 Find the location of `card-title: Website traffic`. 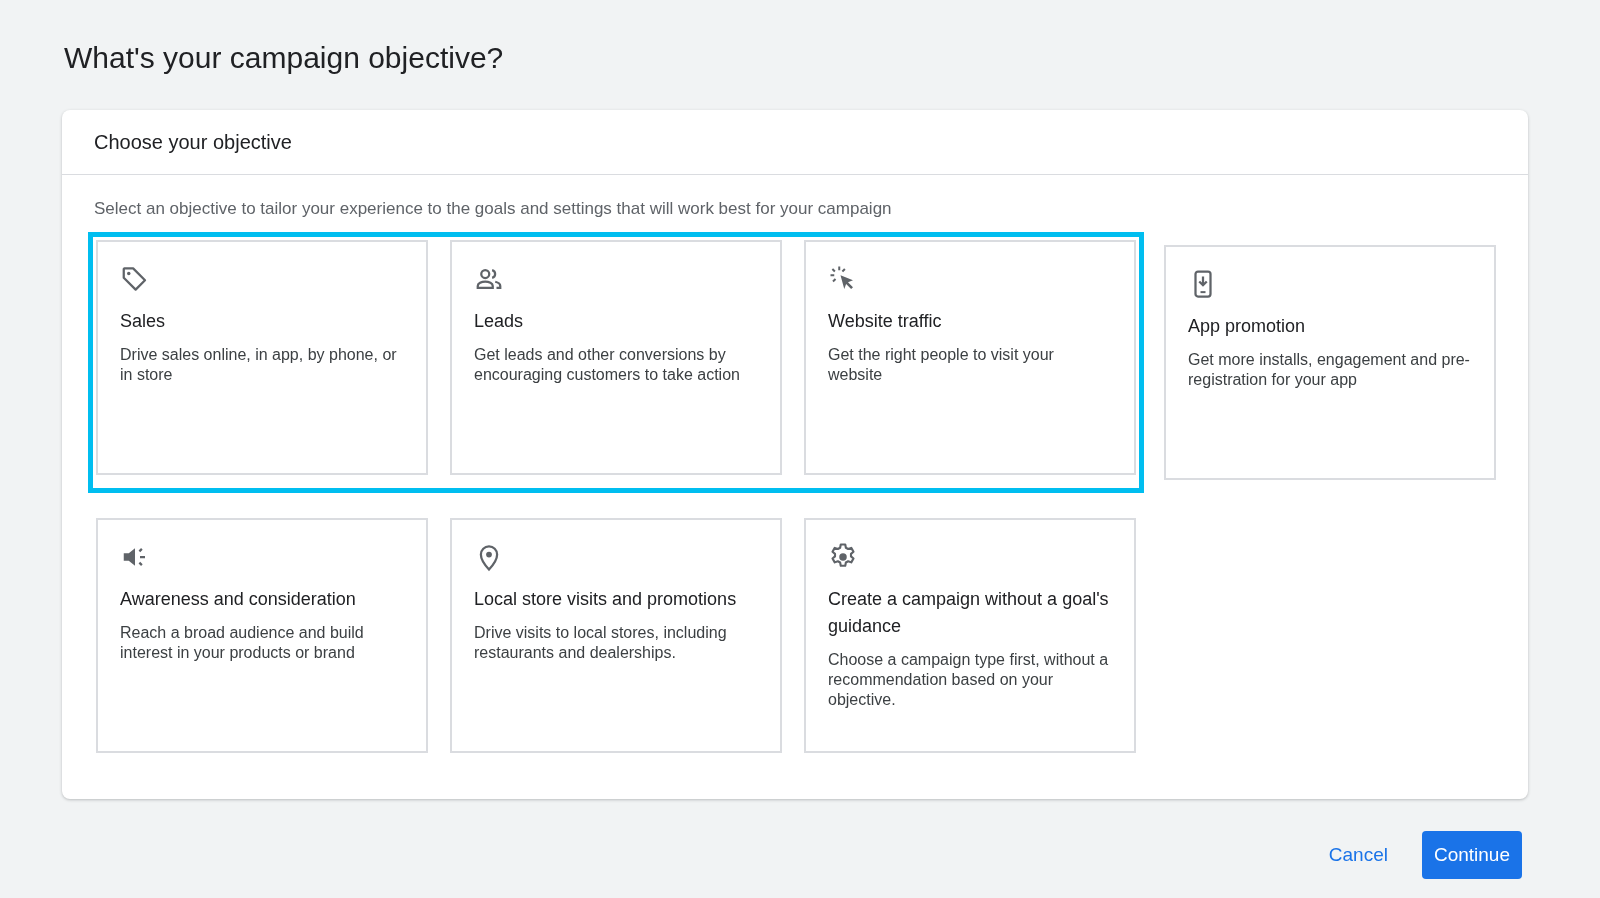

card-title: Website traffic is located at coordinates (885, 321).